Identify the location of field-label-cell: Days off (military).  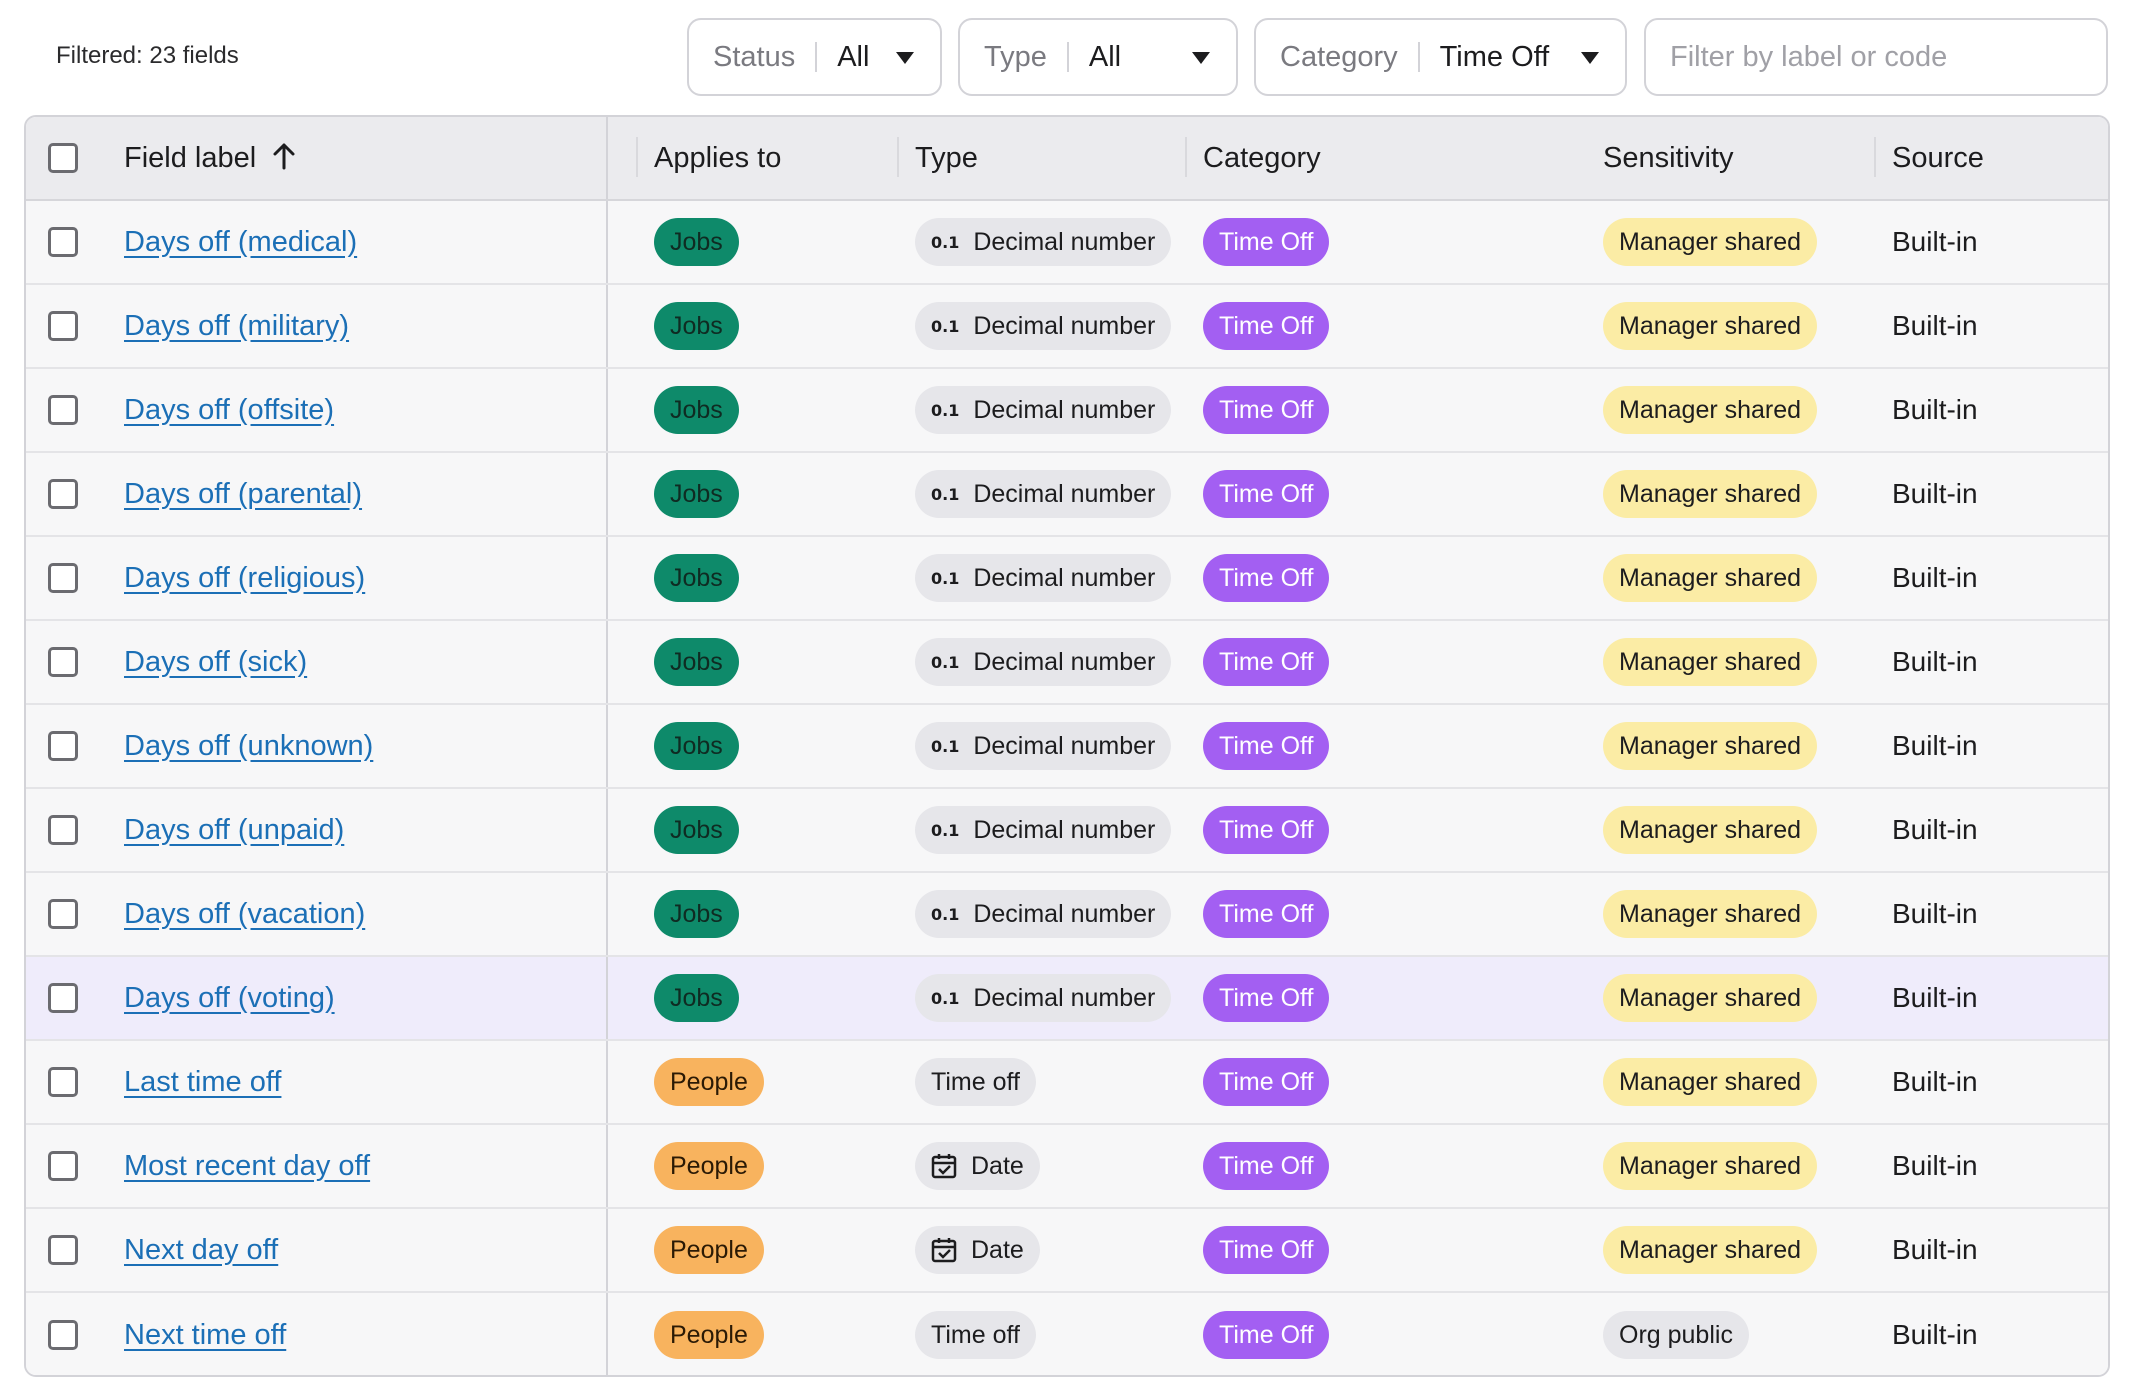
(236, 326).